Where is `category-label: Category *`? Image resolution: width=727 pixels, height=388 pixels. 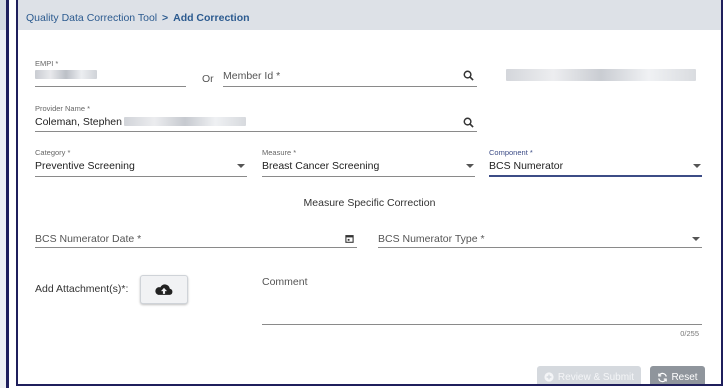 category-label: Category * is located at coordinates (53, 152).